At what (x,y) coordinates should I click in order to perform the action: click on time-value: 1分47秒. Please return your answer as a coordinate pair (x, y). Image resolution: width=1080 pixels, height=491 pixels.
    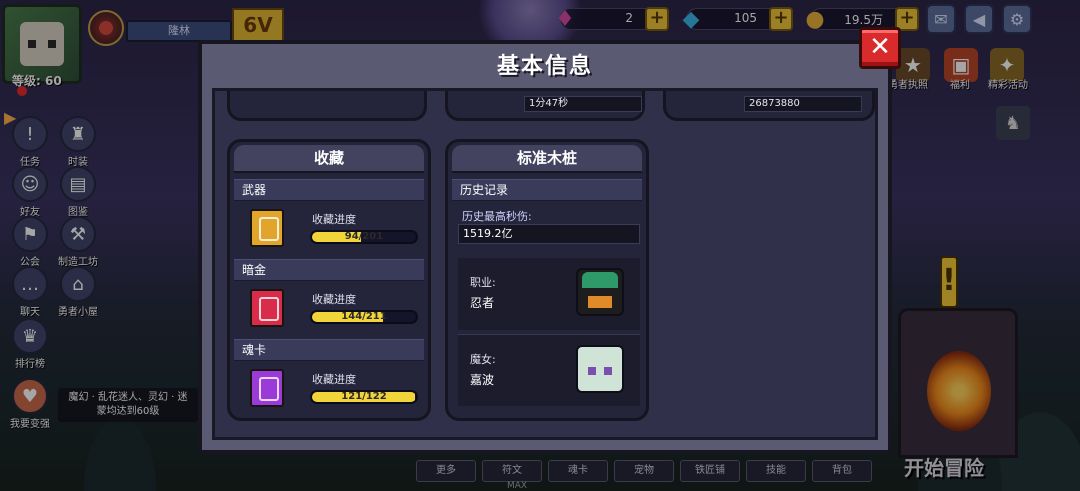
    Looking at the image, I should click on (583, 104).